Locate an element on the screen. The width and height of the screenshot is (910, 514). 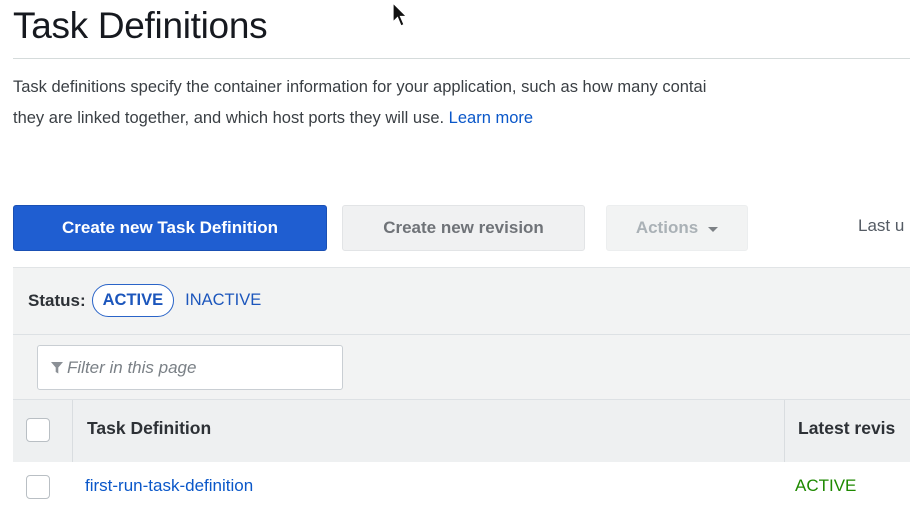
cursor-arrow-icon is located at coordinates (400, 14).